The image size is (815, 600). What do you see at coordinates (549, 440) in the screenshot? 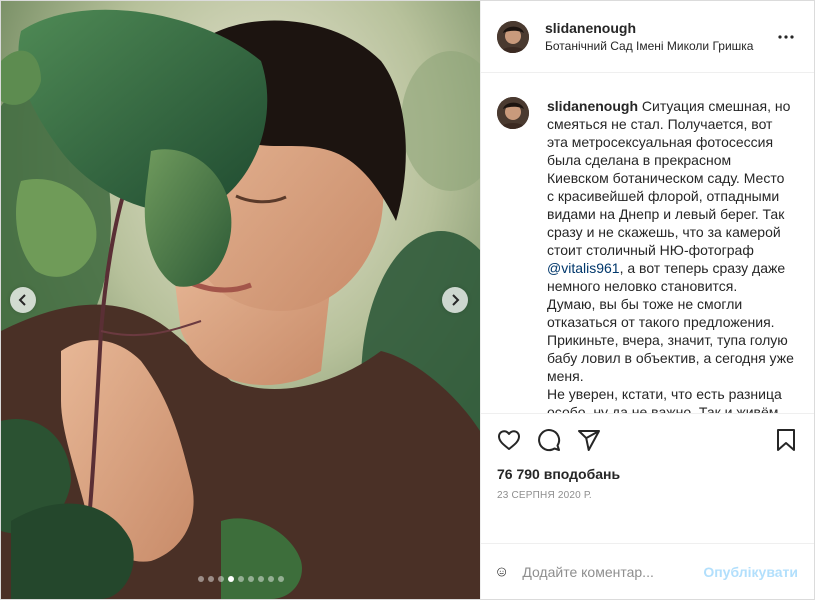
I see `comment-icon` at bounding box center [549, 440].